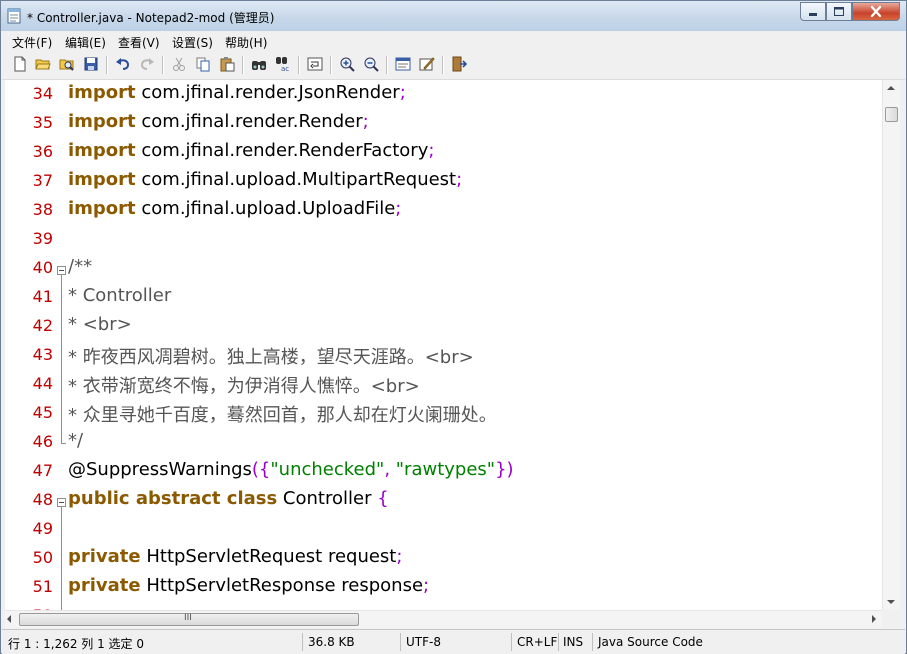  What do you see at coordinates (75, 440) in the screenshot?
I see `code-line: */` at bounding box center [75, 440].